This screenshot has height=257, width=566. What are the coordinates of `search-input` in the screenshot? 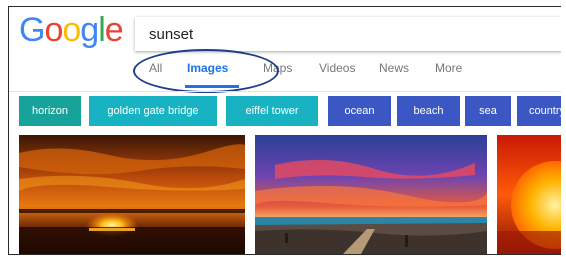 It's located at (348, 34).